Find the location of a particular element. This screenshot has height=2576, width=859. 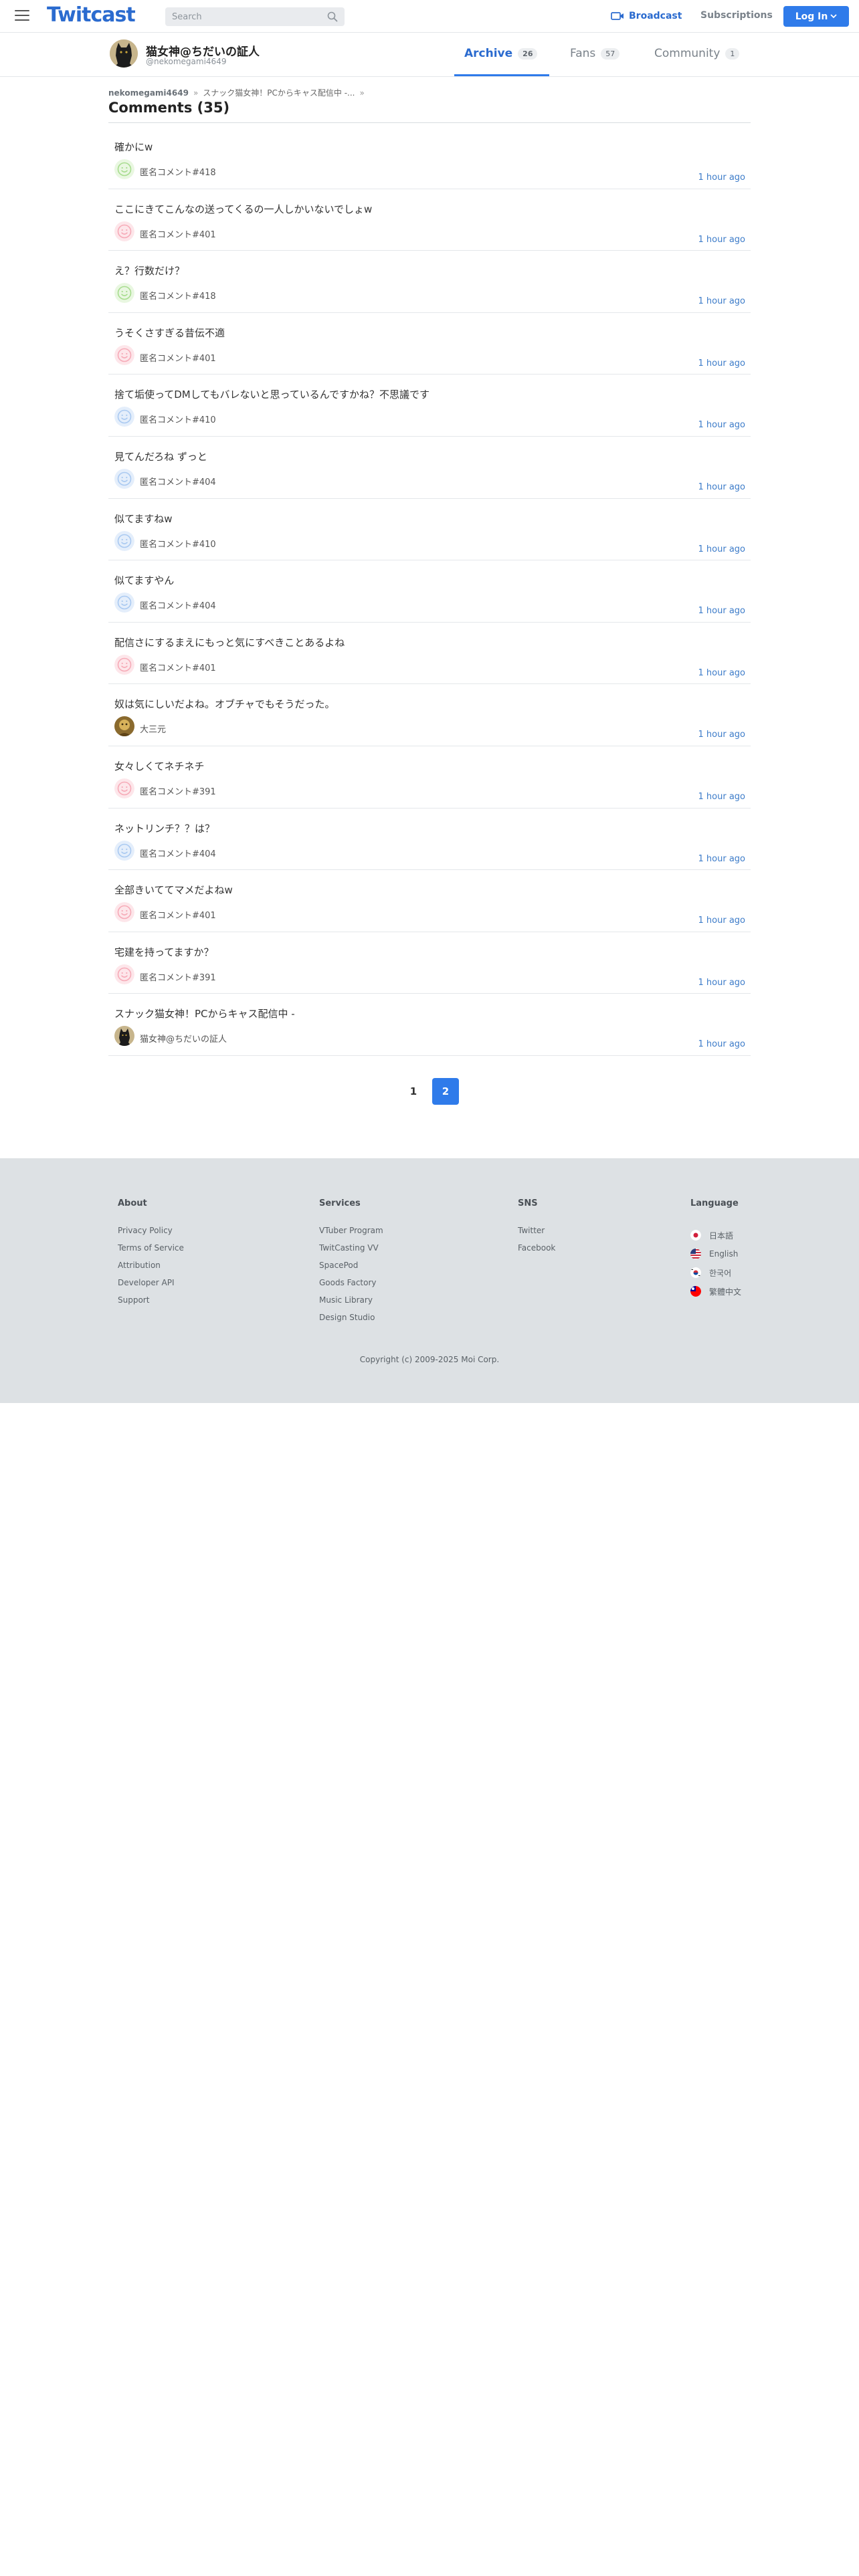

footer-link-goods-factory: Goods Factory is located at coordinates (351, 1286).